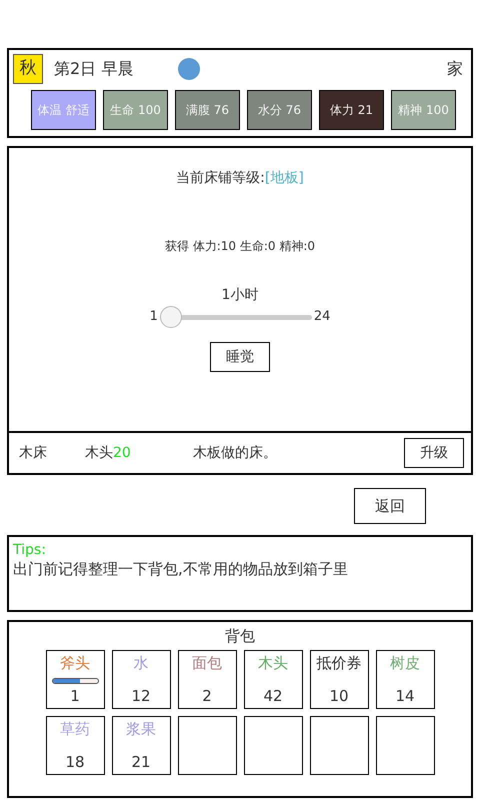  I want to click on stat-badge: 满腹 76, so click(207, 110).